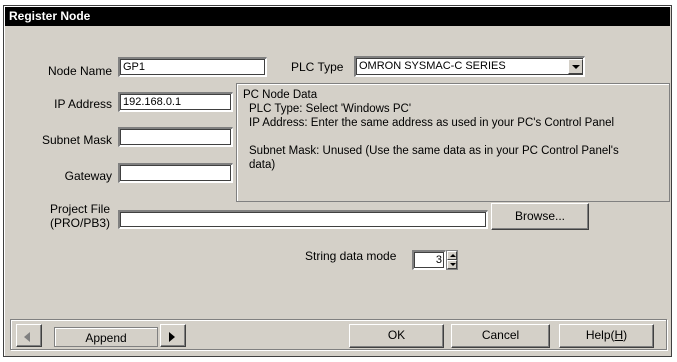 This screenshot has height=362, width=677. Describe the element at coordinates (106, 337) in the screenshot. I see `append-mode-label: Append` at that location.